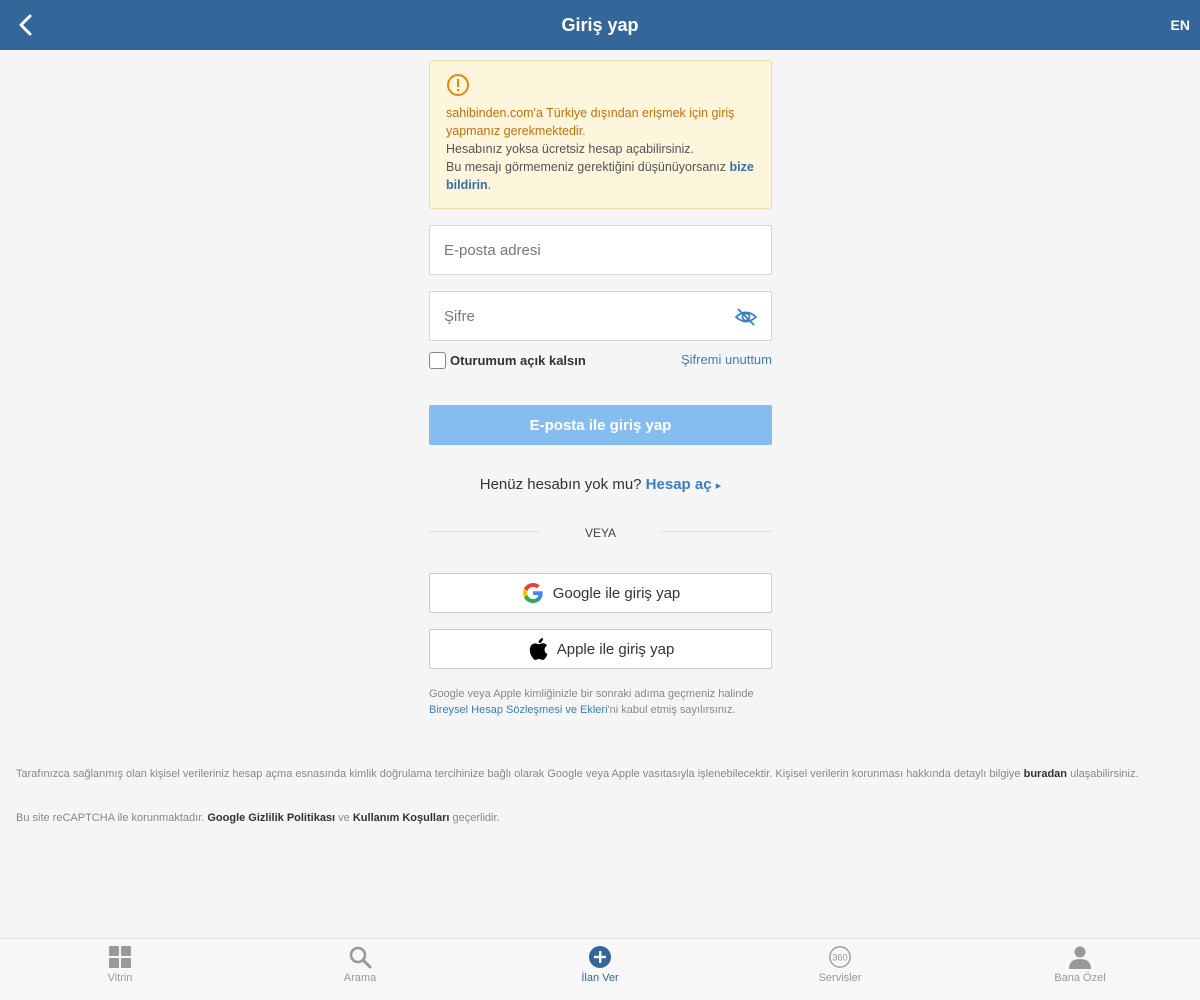  Describe the element at coordinates (684, 484) in the screenshot. I see `signup-link: Hesap aç ▸` at that location.